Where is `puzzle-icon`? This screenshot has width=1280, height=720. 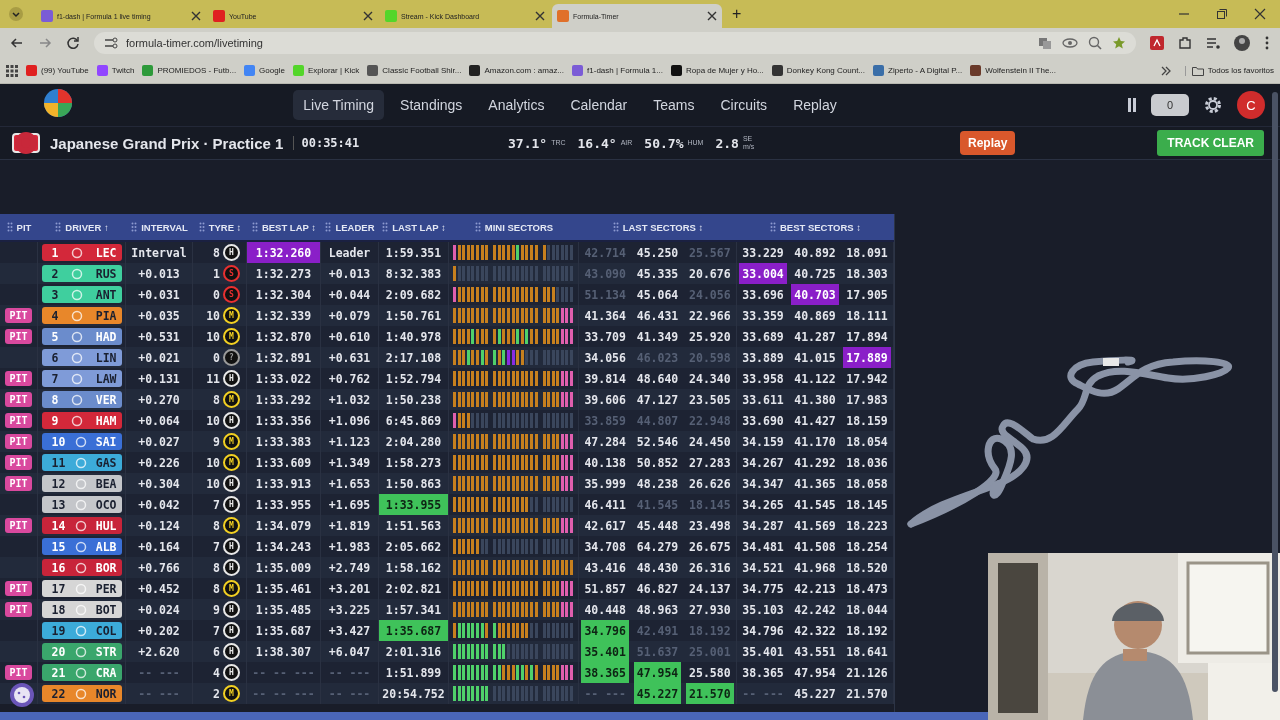 puzzle-icon is located at coordinates (1185, 43).